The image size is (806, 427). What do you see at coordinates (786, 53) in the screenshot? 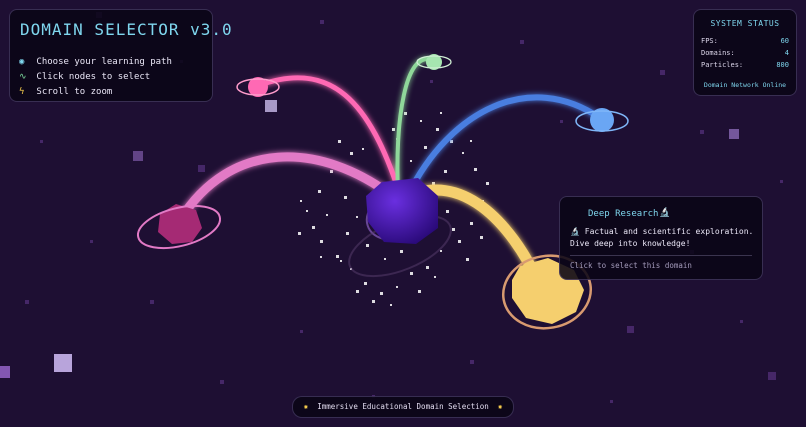
I see `status-value: 4` at bounding box center [786, 53].